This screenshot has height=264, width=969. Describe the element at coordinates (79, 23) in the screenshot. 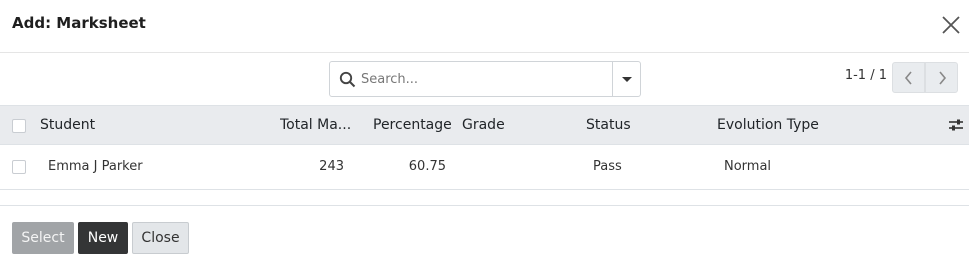

I see `dialog-title: Add: Marksheet` at that location.